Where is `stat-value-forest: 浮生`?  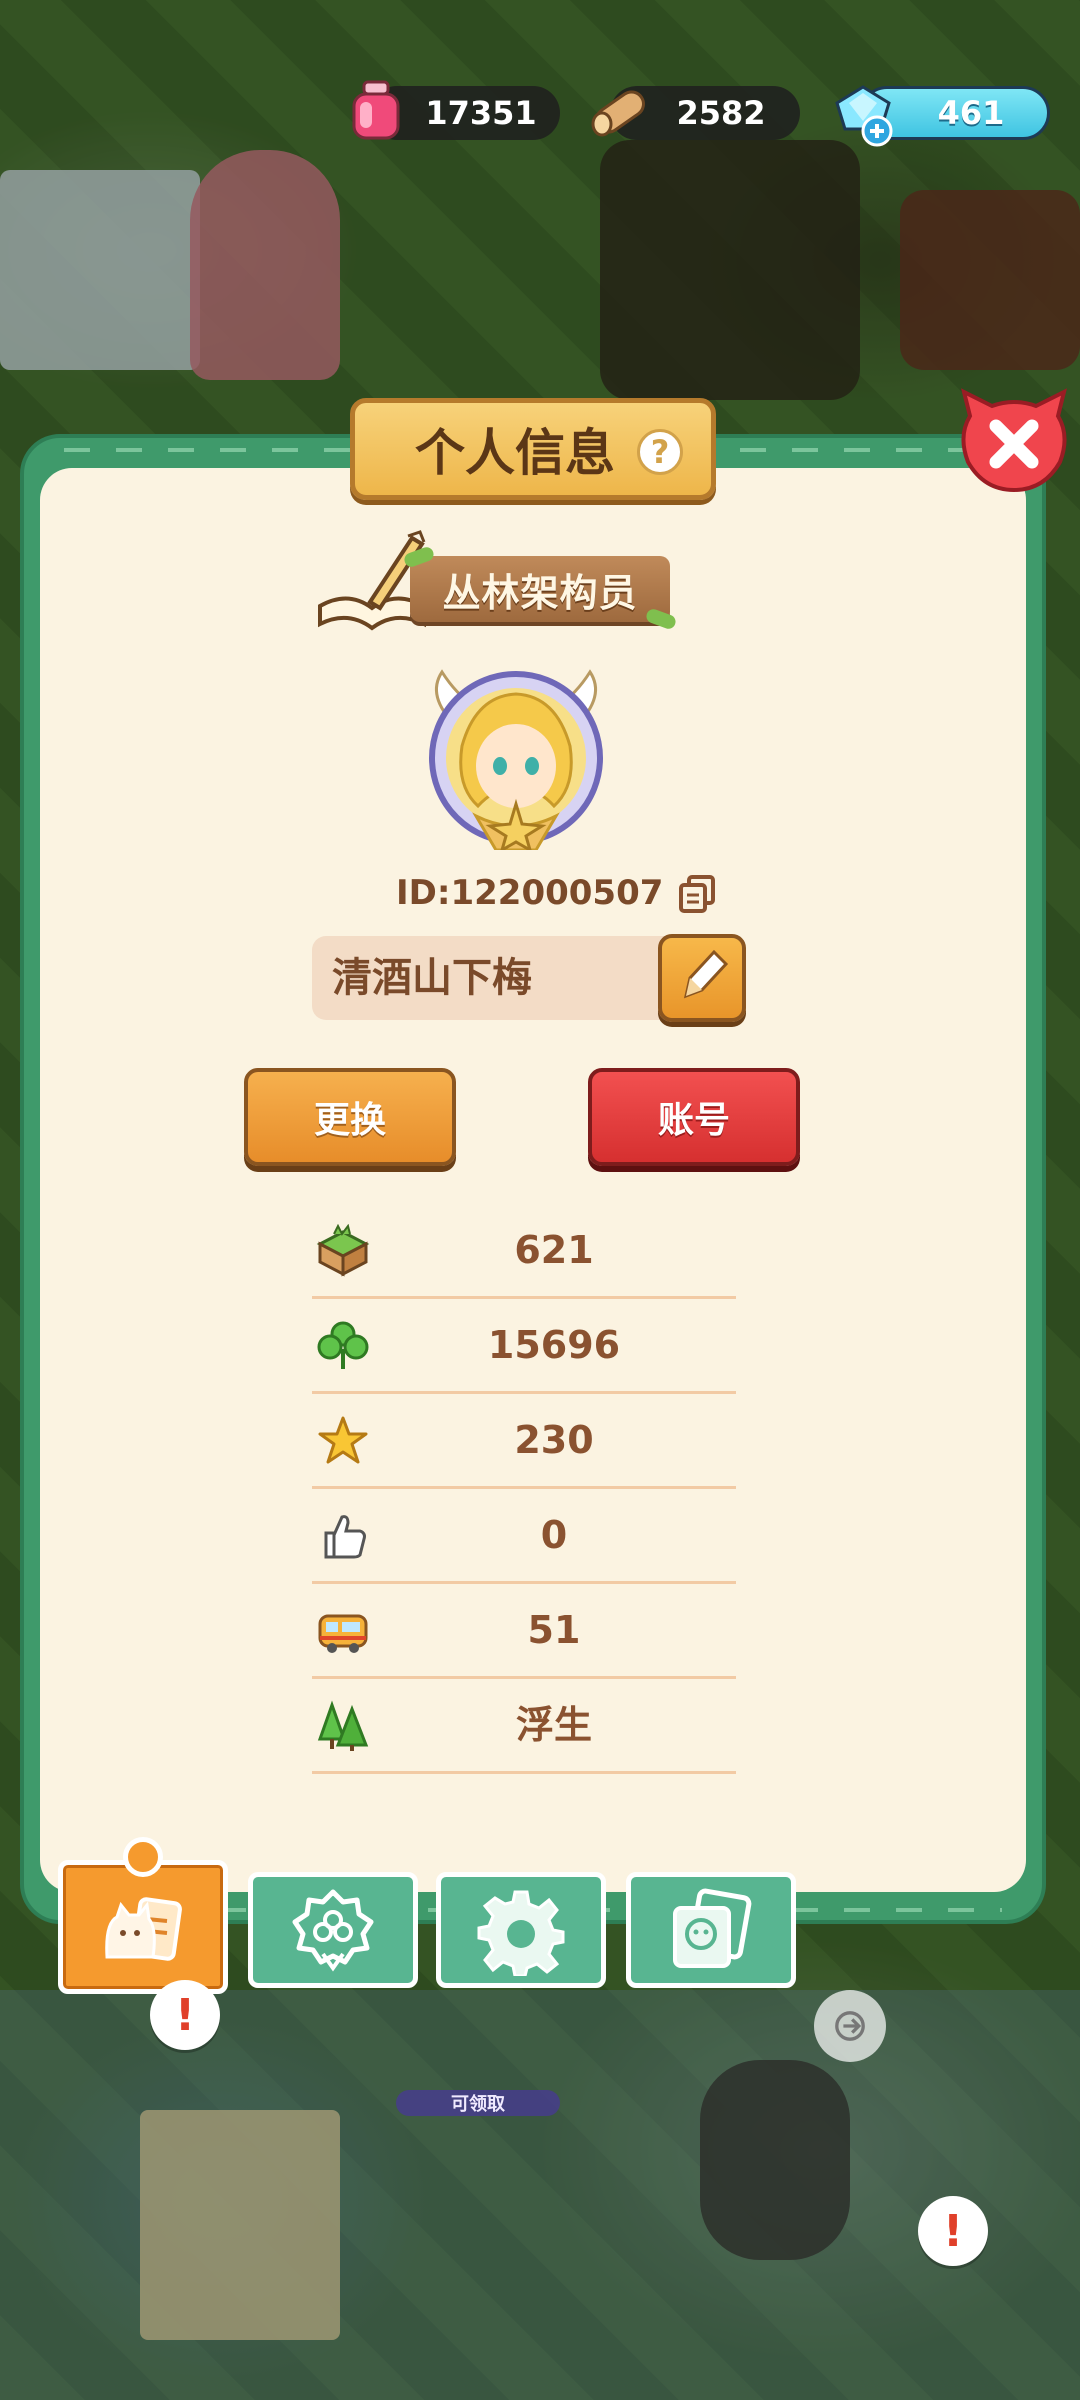
stat-value-forest: 浮生 is located at coordinates (553, 1725).